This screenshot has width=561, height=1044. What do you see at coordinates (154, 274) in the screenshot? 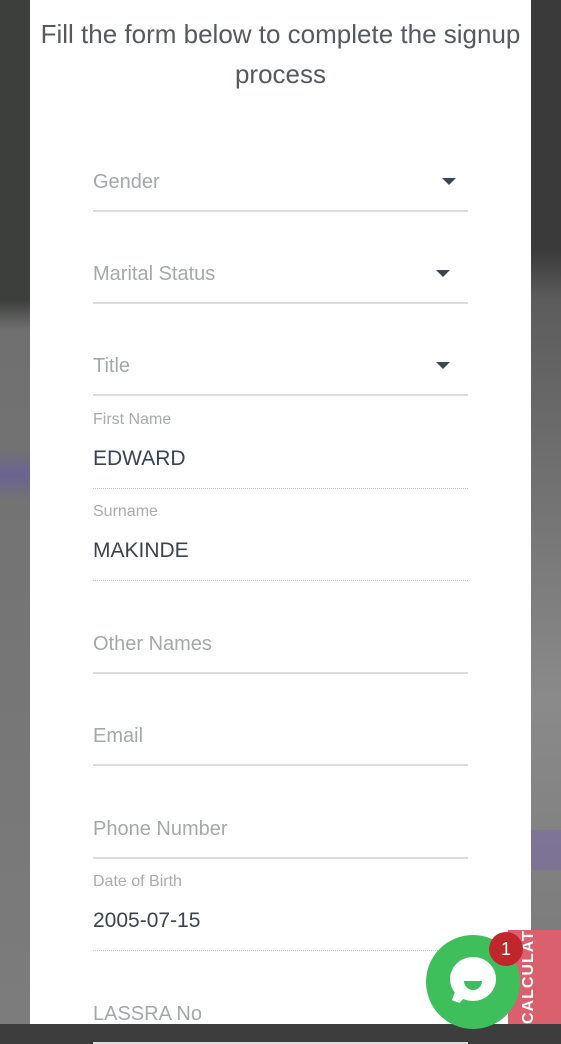
I see `marital-status-placeholder: Marital Status` at bounding box center [154, 274].